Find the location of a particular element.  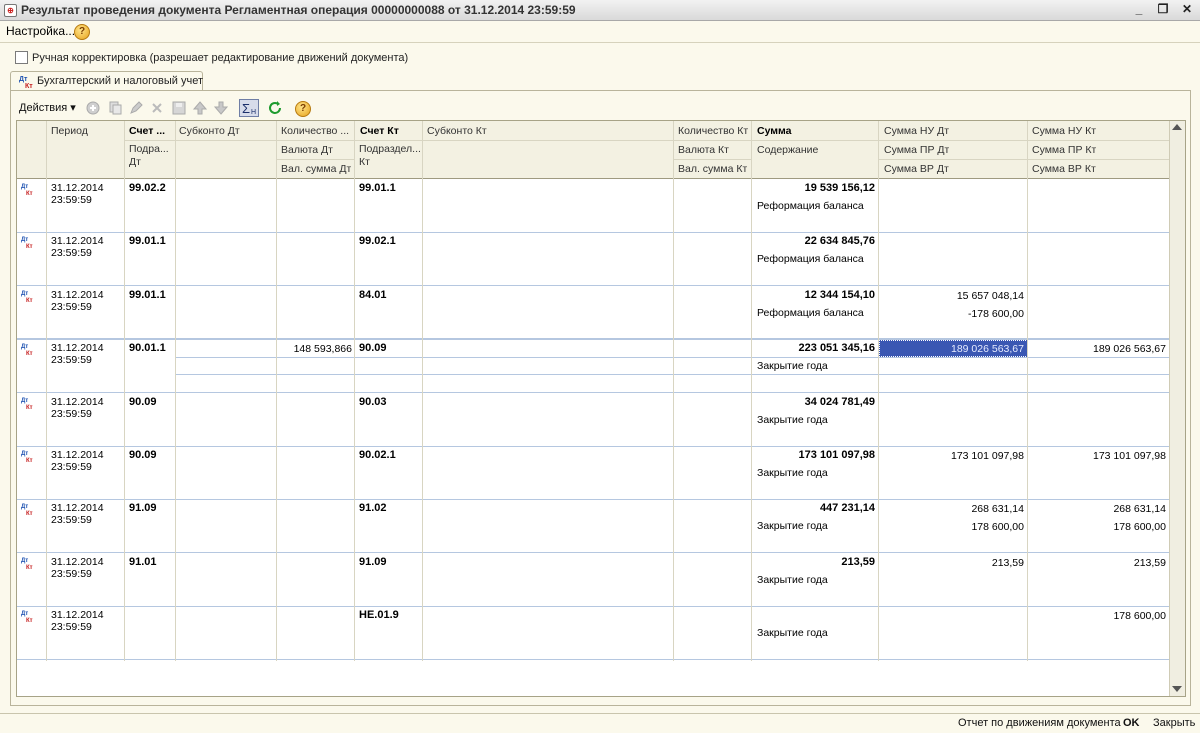

cell-sum-pr-dt: 178 600,00 is located at coordinates (952, 527).